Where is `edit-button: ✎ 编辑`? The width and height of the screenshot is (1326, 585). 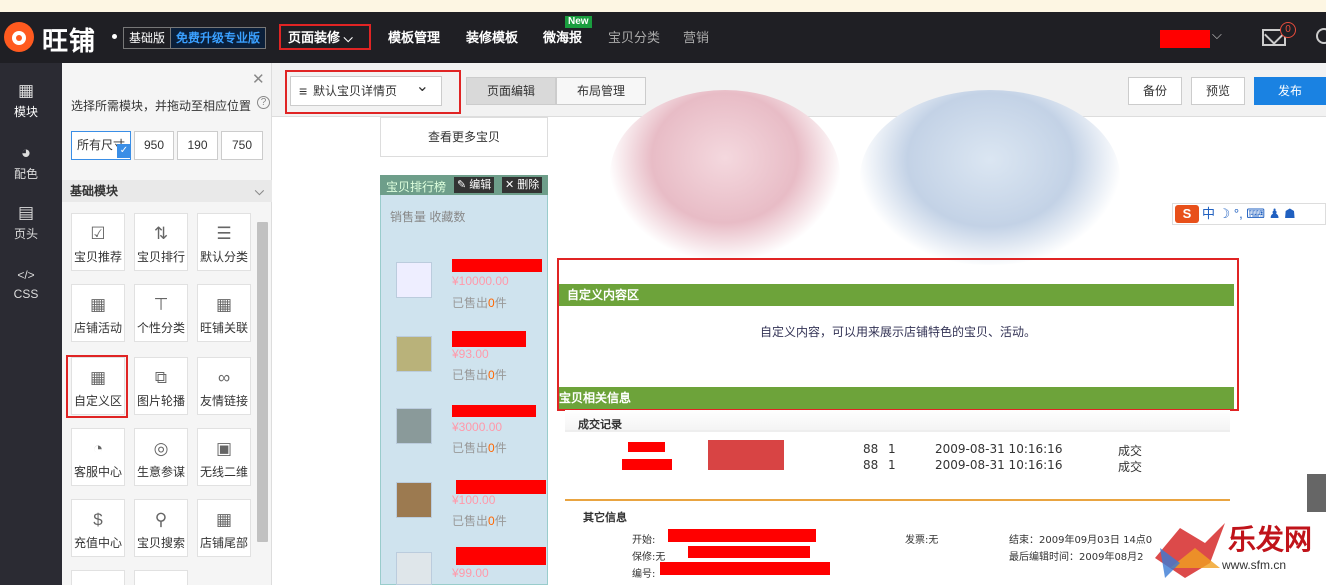
edit-button: ✎ 编辑 is located at coordinates (474, 185).